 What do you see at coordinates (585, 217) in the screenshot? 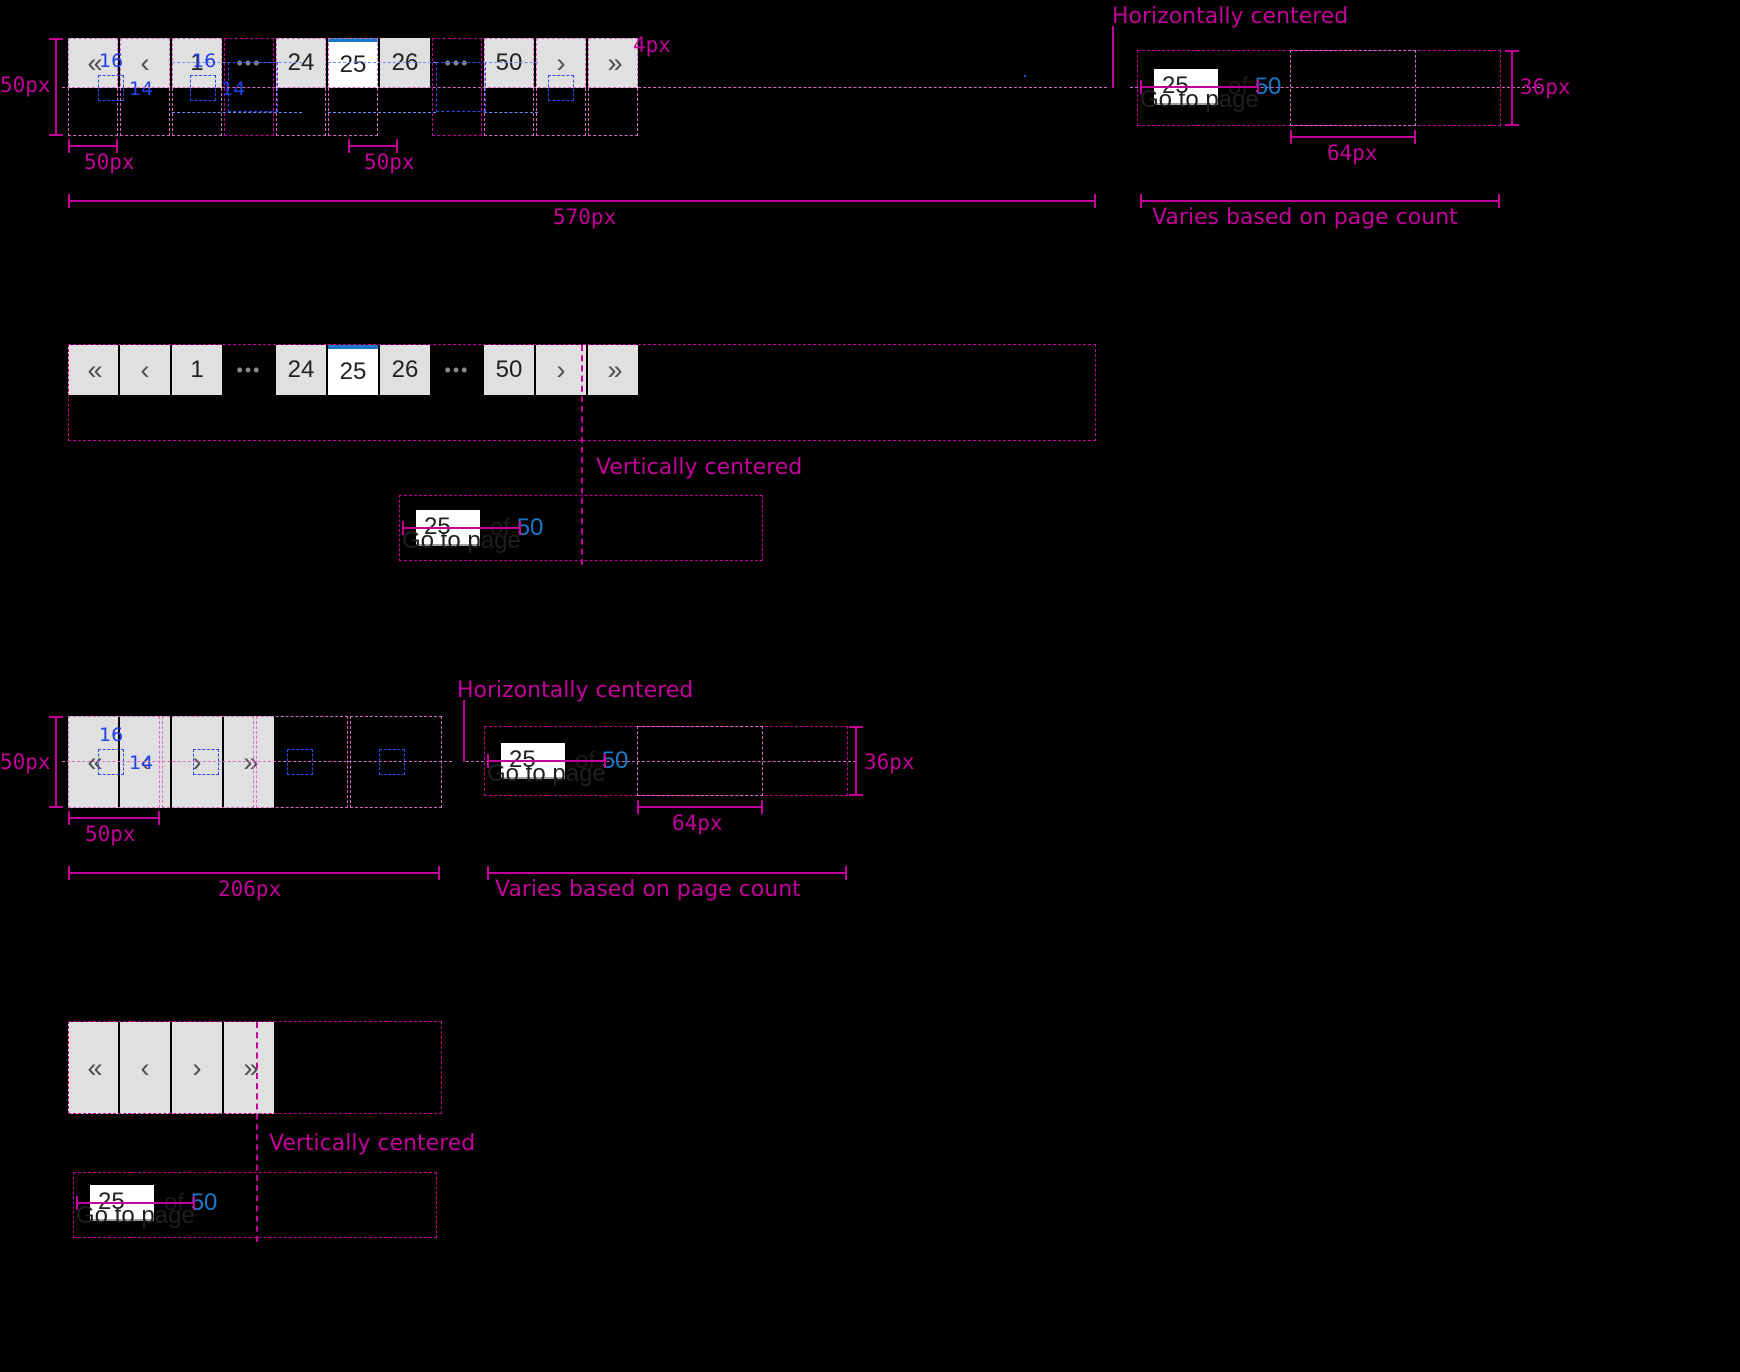
I see `dim-total-570px-label: 570px` at bounding box center [585, 217].